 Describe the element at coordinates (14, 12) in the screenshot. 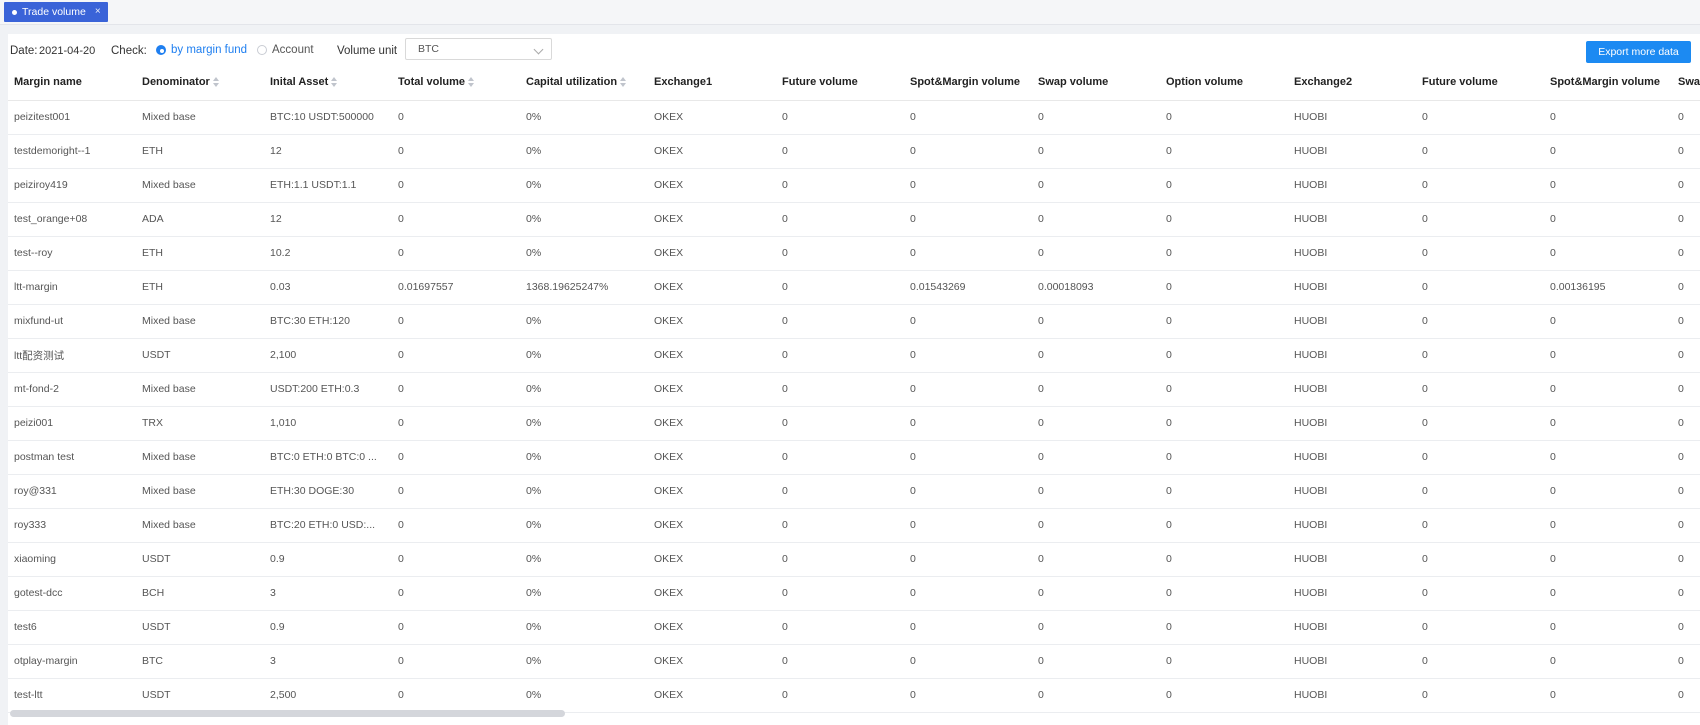

I see `tab-active-dot` at that location.